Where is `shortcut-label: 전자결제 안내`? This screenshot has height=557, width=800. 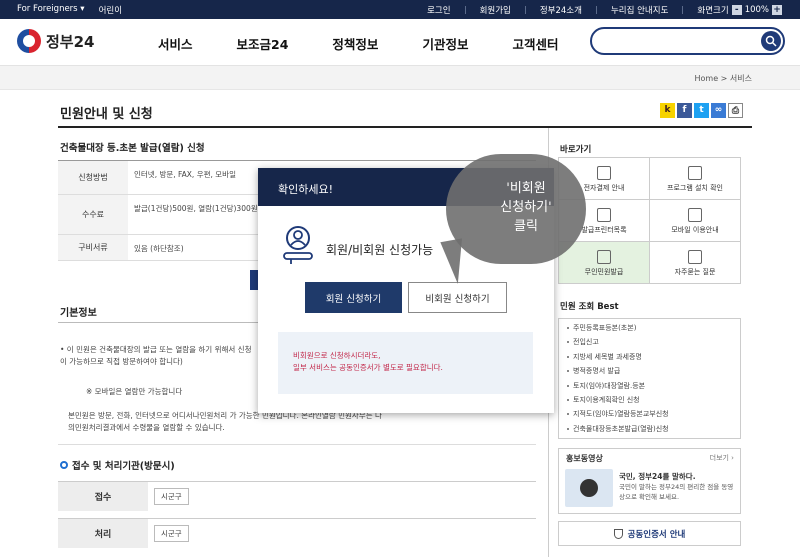 shortcut-label: 전자결제 안내 is located at coordinates (604, 188).